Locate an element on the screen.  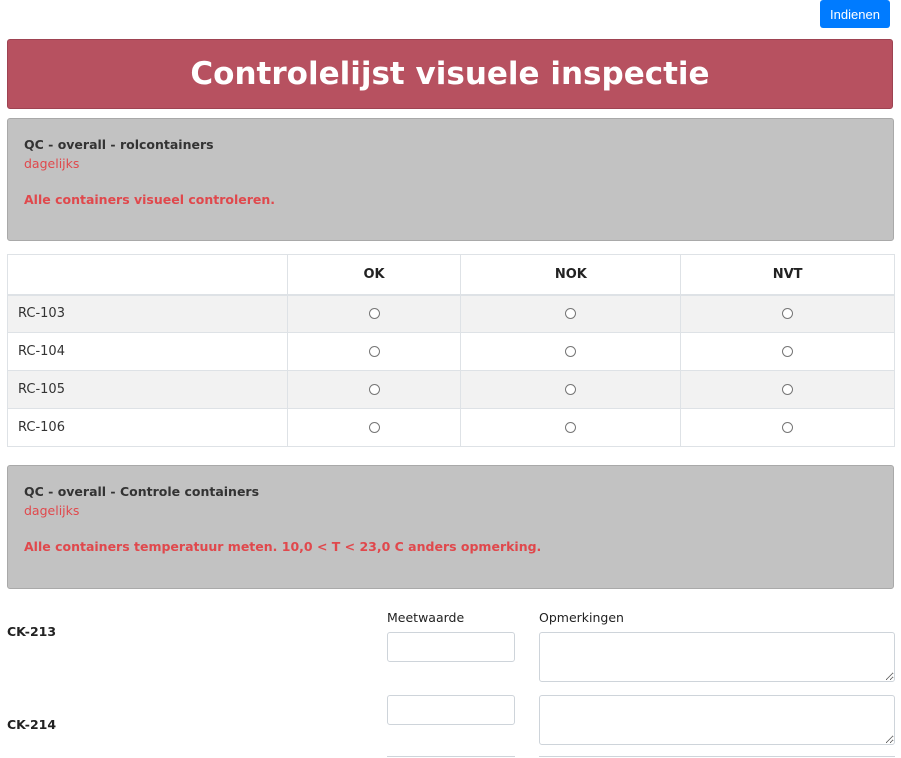
table-row: RC-104 is located at coordinates (451, 351).